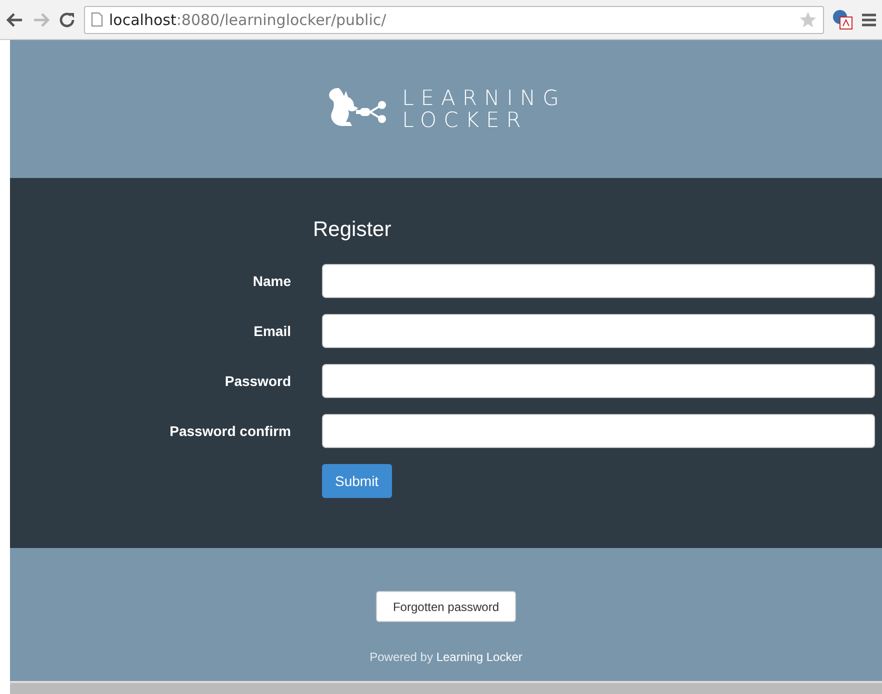 The image size is (882, 694). What do you see at coordinates (357, 481) in the screenshot?
I see `submit-button: Submit` at bounding box center [357, 481].